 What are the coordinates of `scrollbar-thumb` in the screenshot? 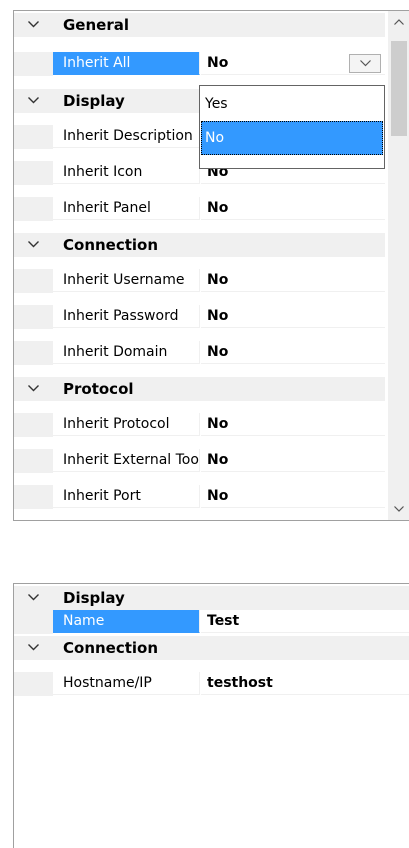 It's located at (399, 88).